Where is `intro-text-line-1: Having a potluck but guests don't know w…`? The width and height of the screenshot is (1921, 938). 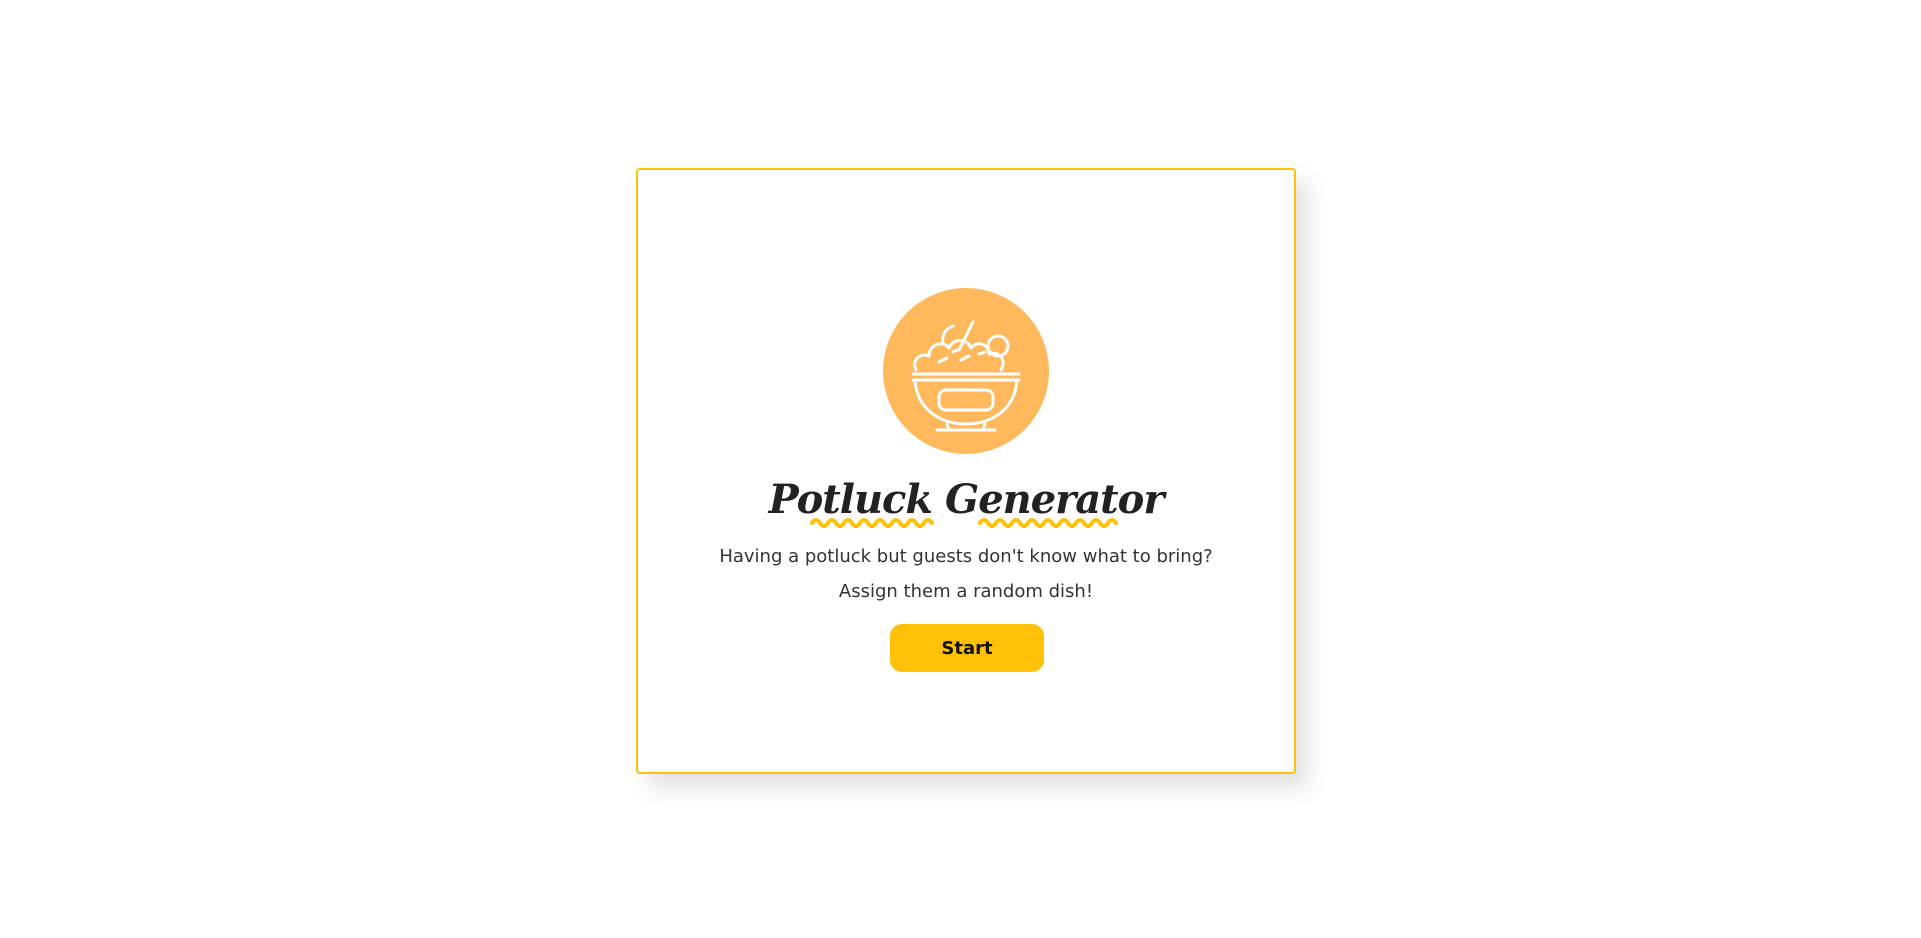
intro-text-line-1: Having a potluck but guests don't know w… is located at coordinates (966, 556).